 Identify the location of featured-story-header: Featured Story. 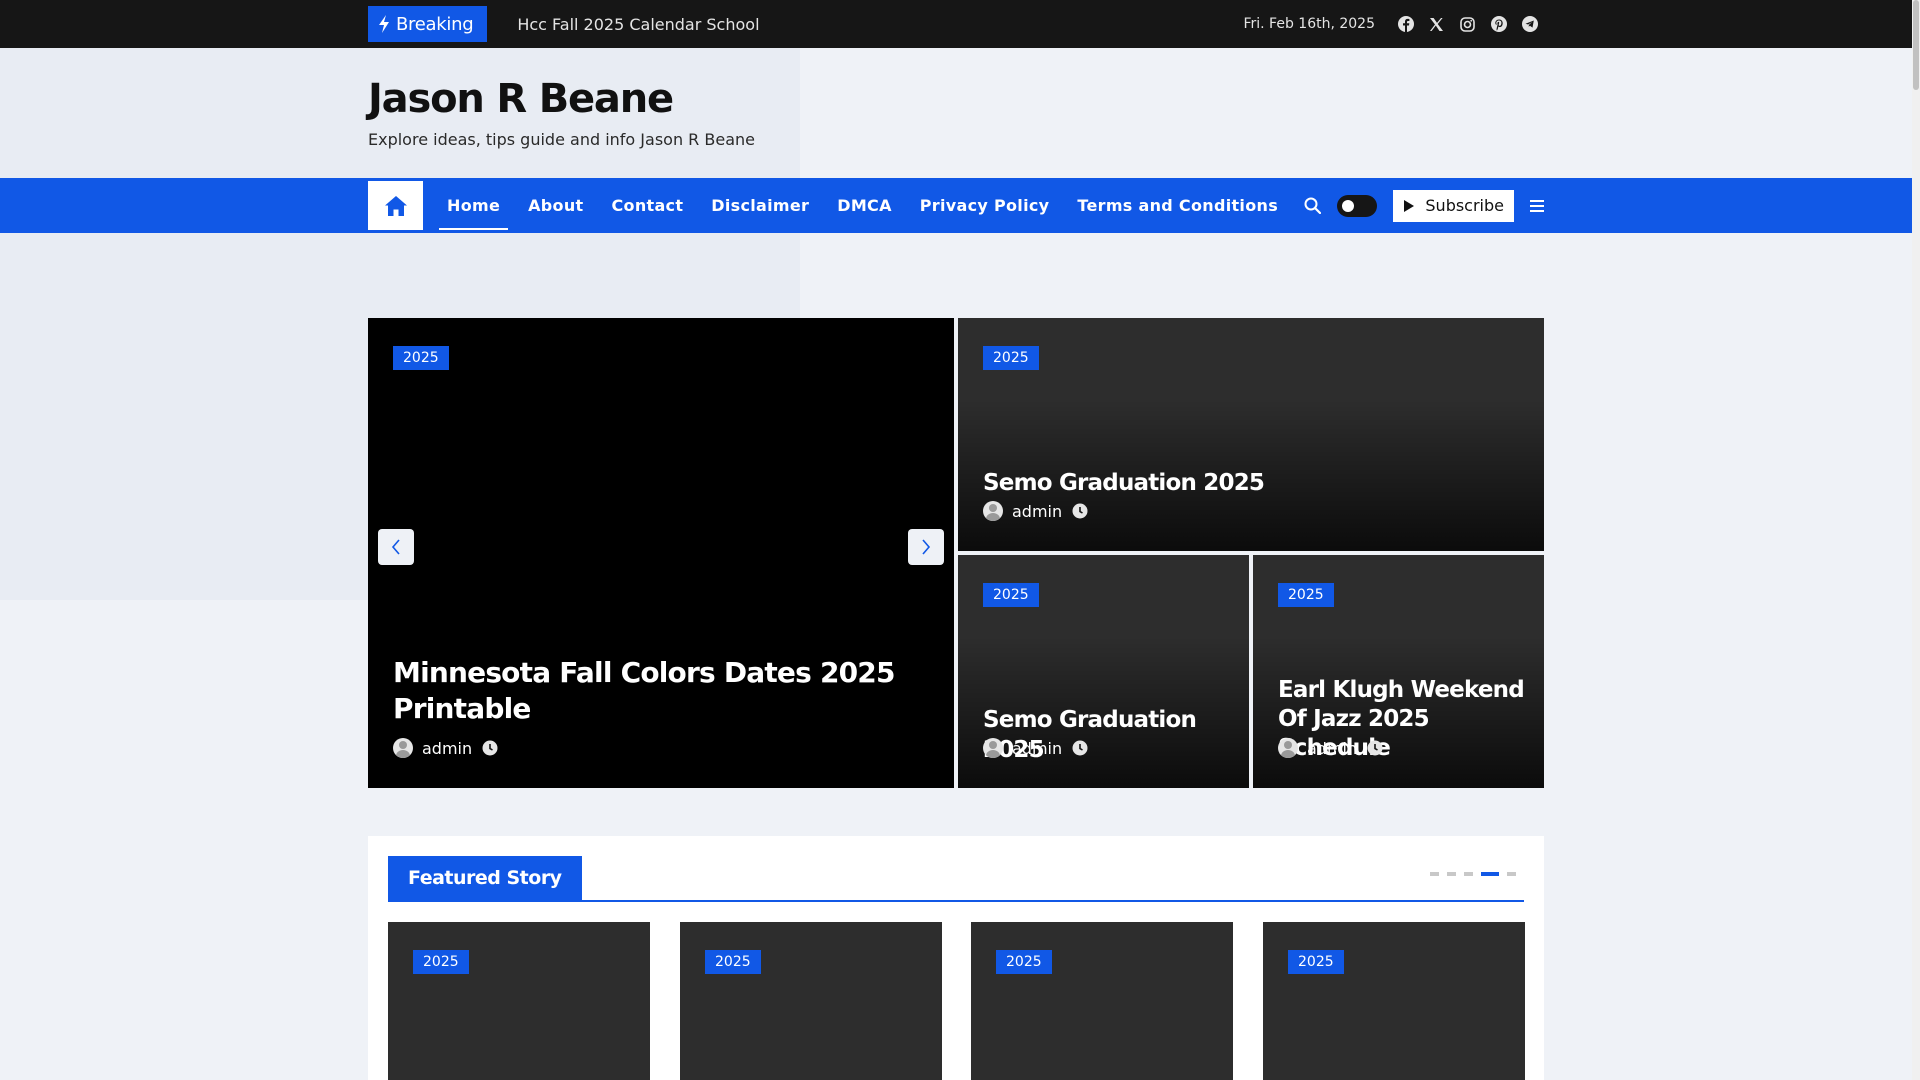
(956, 879).